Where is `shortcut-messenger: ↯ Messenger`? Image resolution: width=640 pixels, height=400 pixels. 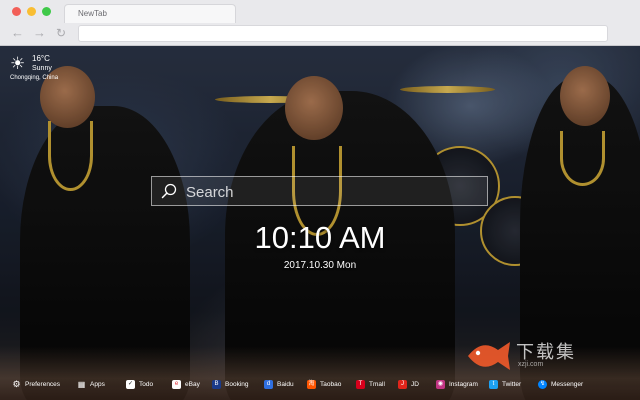
shortcut-messenger: ↯ Messenger is located at coordinates (560, 384).